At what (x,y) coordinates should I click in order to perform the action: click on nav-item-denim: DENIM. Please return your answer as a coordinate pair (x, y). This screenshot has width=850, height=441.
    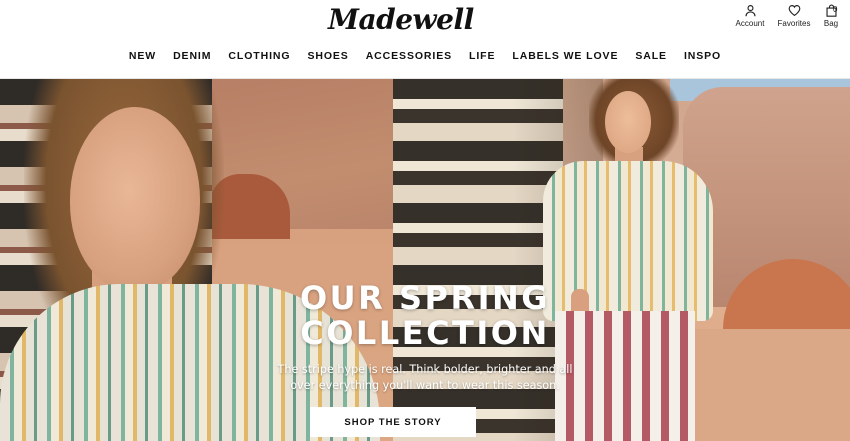
    Looking at the image, I should click on (192, 56).